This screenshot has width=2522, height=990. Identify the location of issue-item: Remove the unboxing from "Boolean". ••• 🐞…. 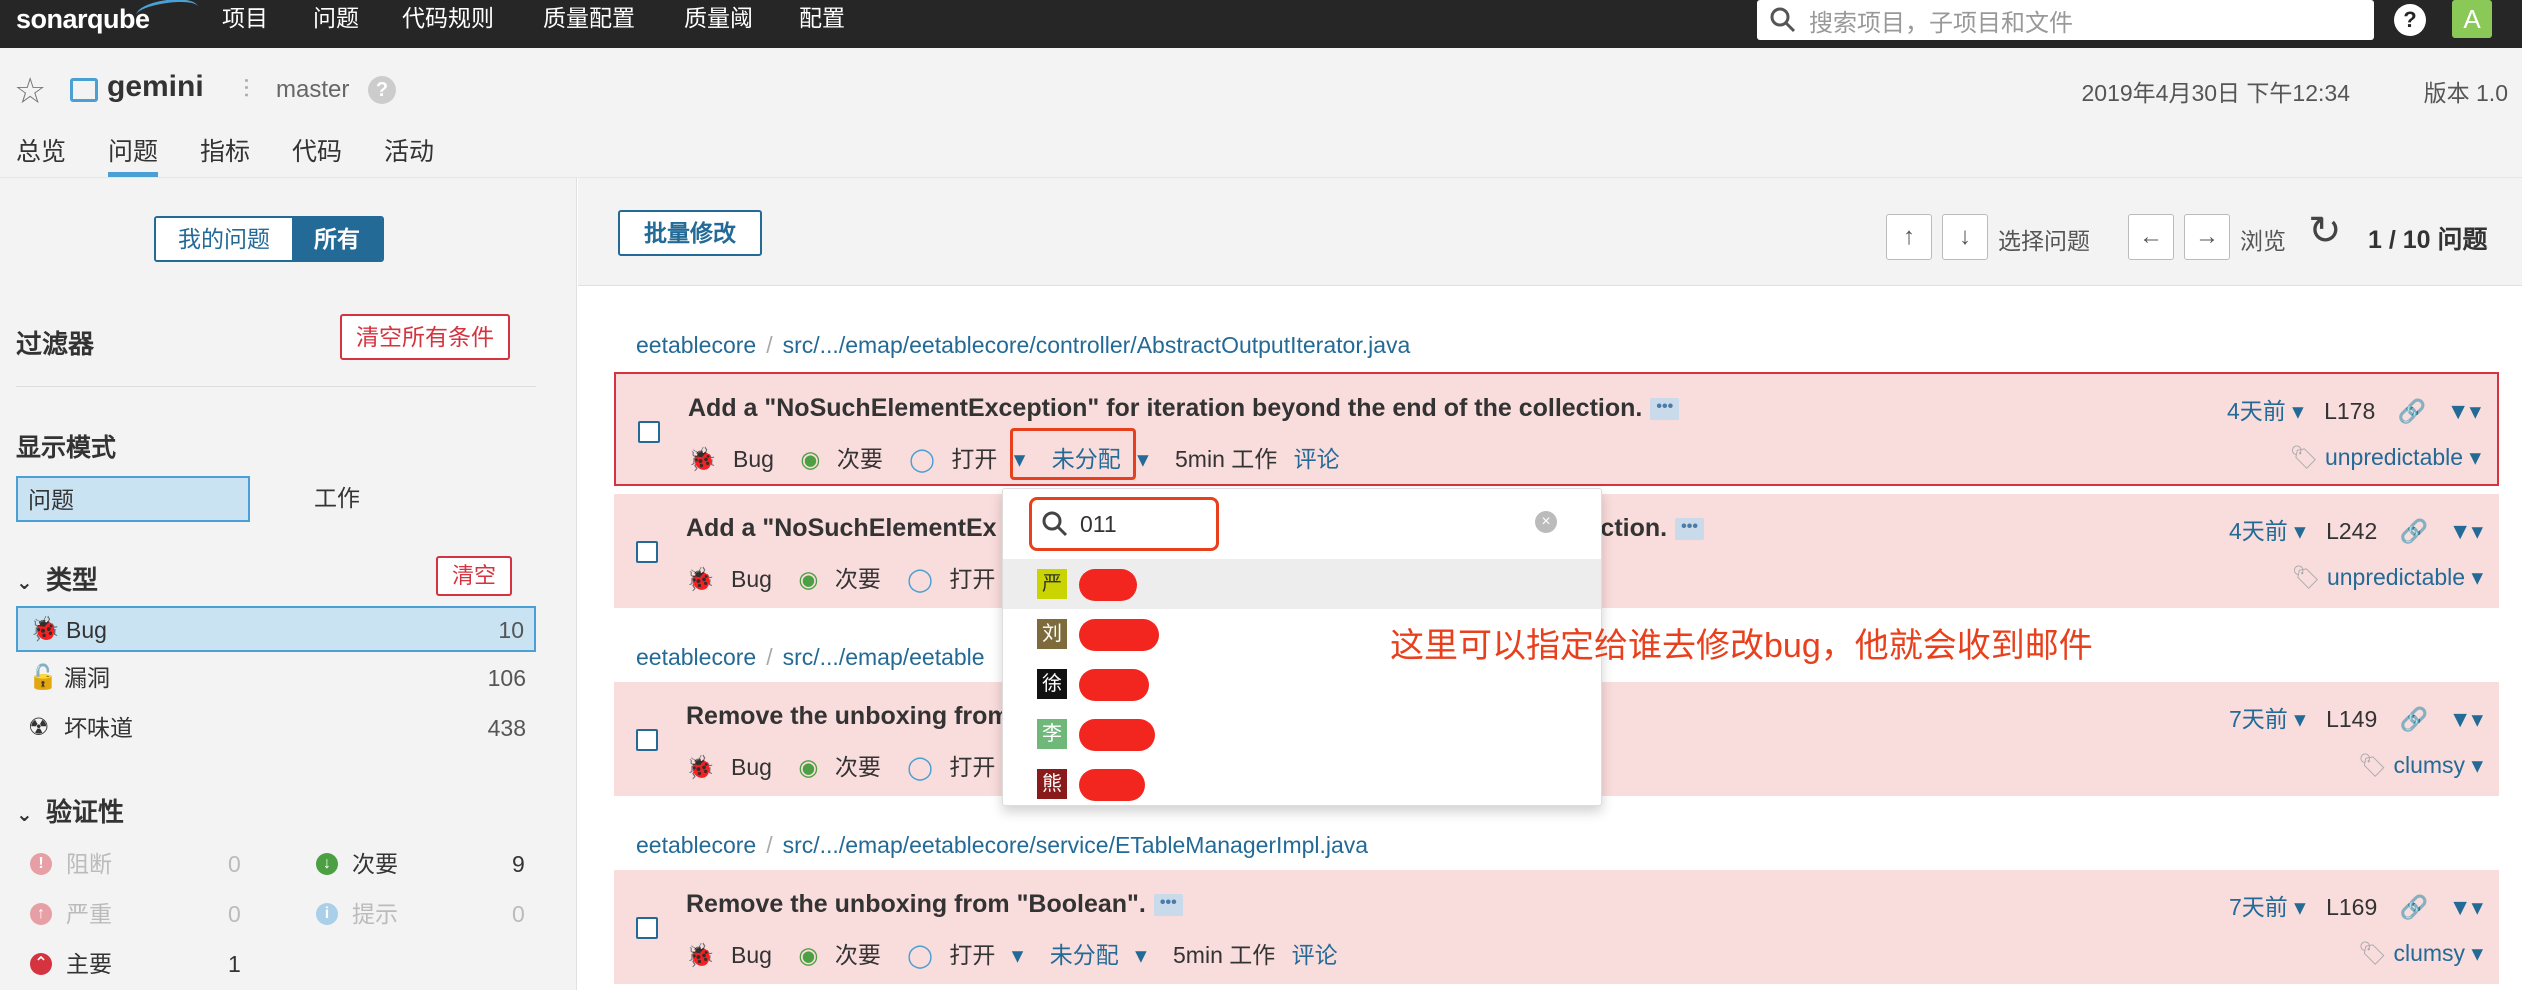
(1556, 927).